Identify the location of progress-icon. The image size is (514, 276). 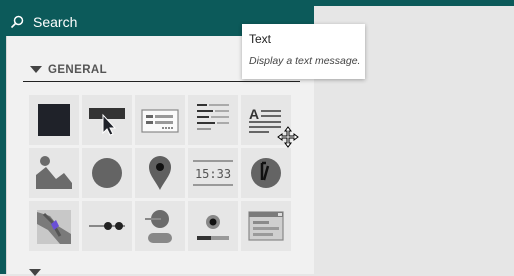
(213, 227).